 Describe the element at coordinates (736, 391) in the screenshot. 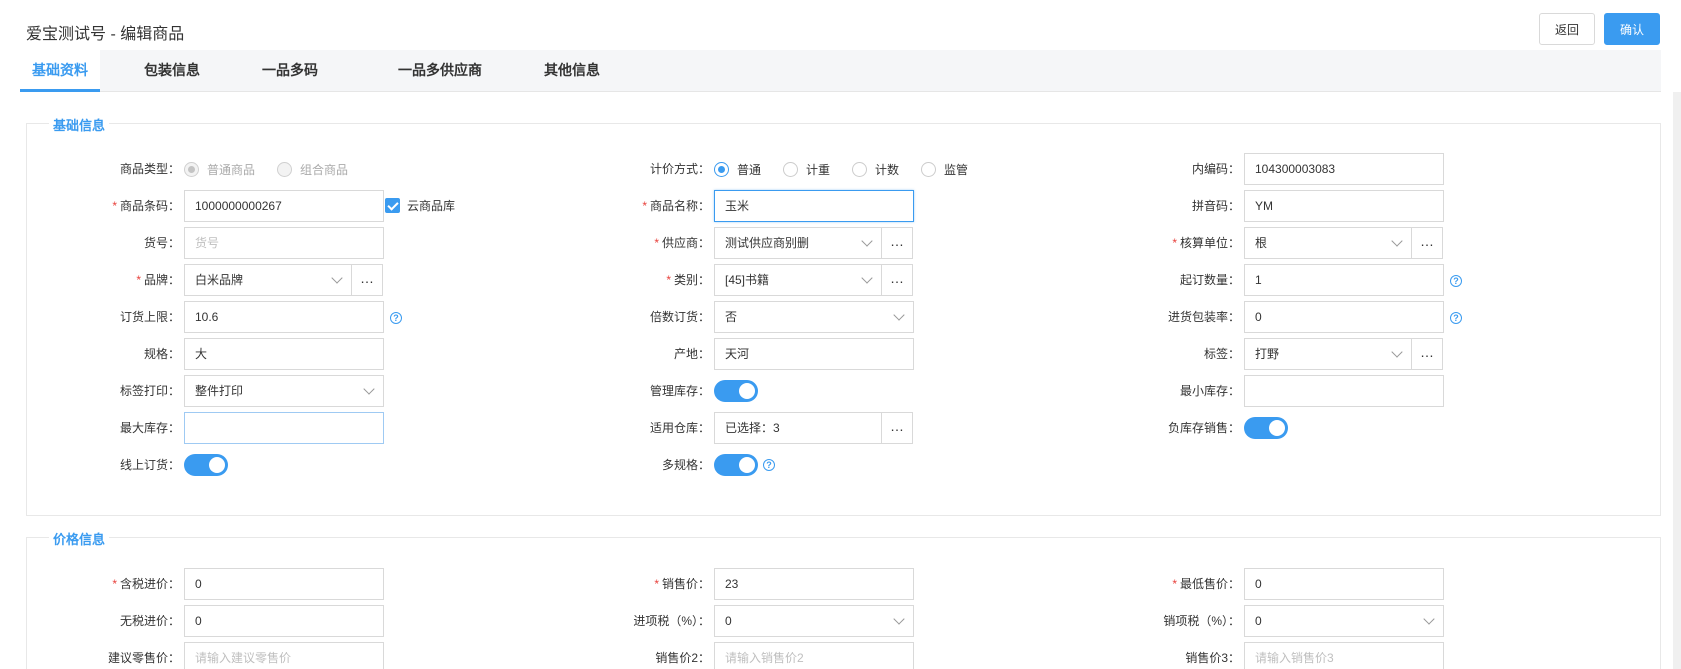

I see `manage-stock-switch` at that location.